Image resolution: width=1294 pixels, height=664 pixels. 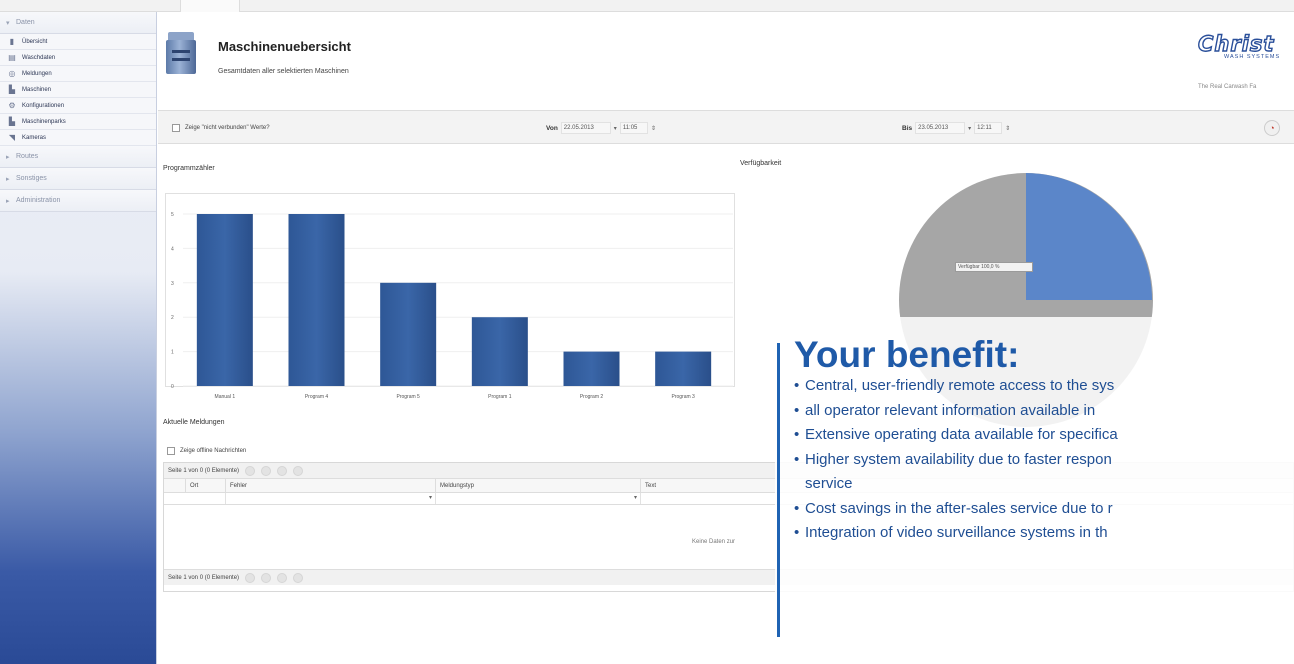 What do you see at coordinates (1044, 484) in the screenshot?
I see `benefit-item-continuation: service` at bounding box center [1044, 484].